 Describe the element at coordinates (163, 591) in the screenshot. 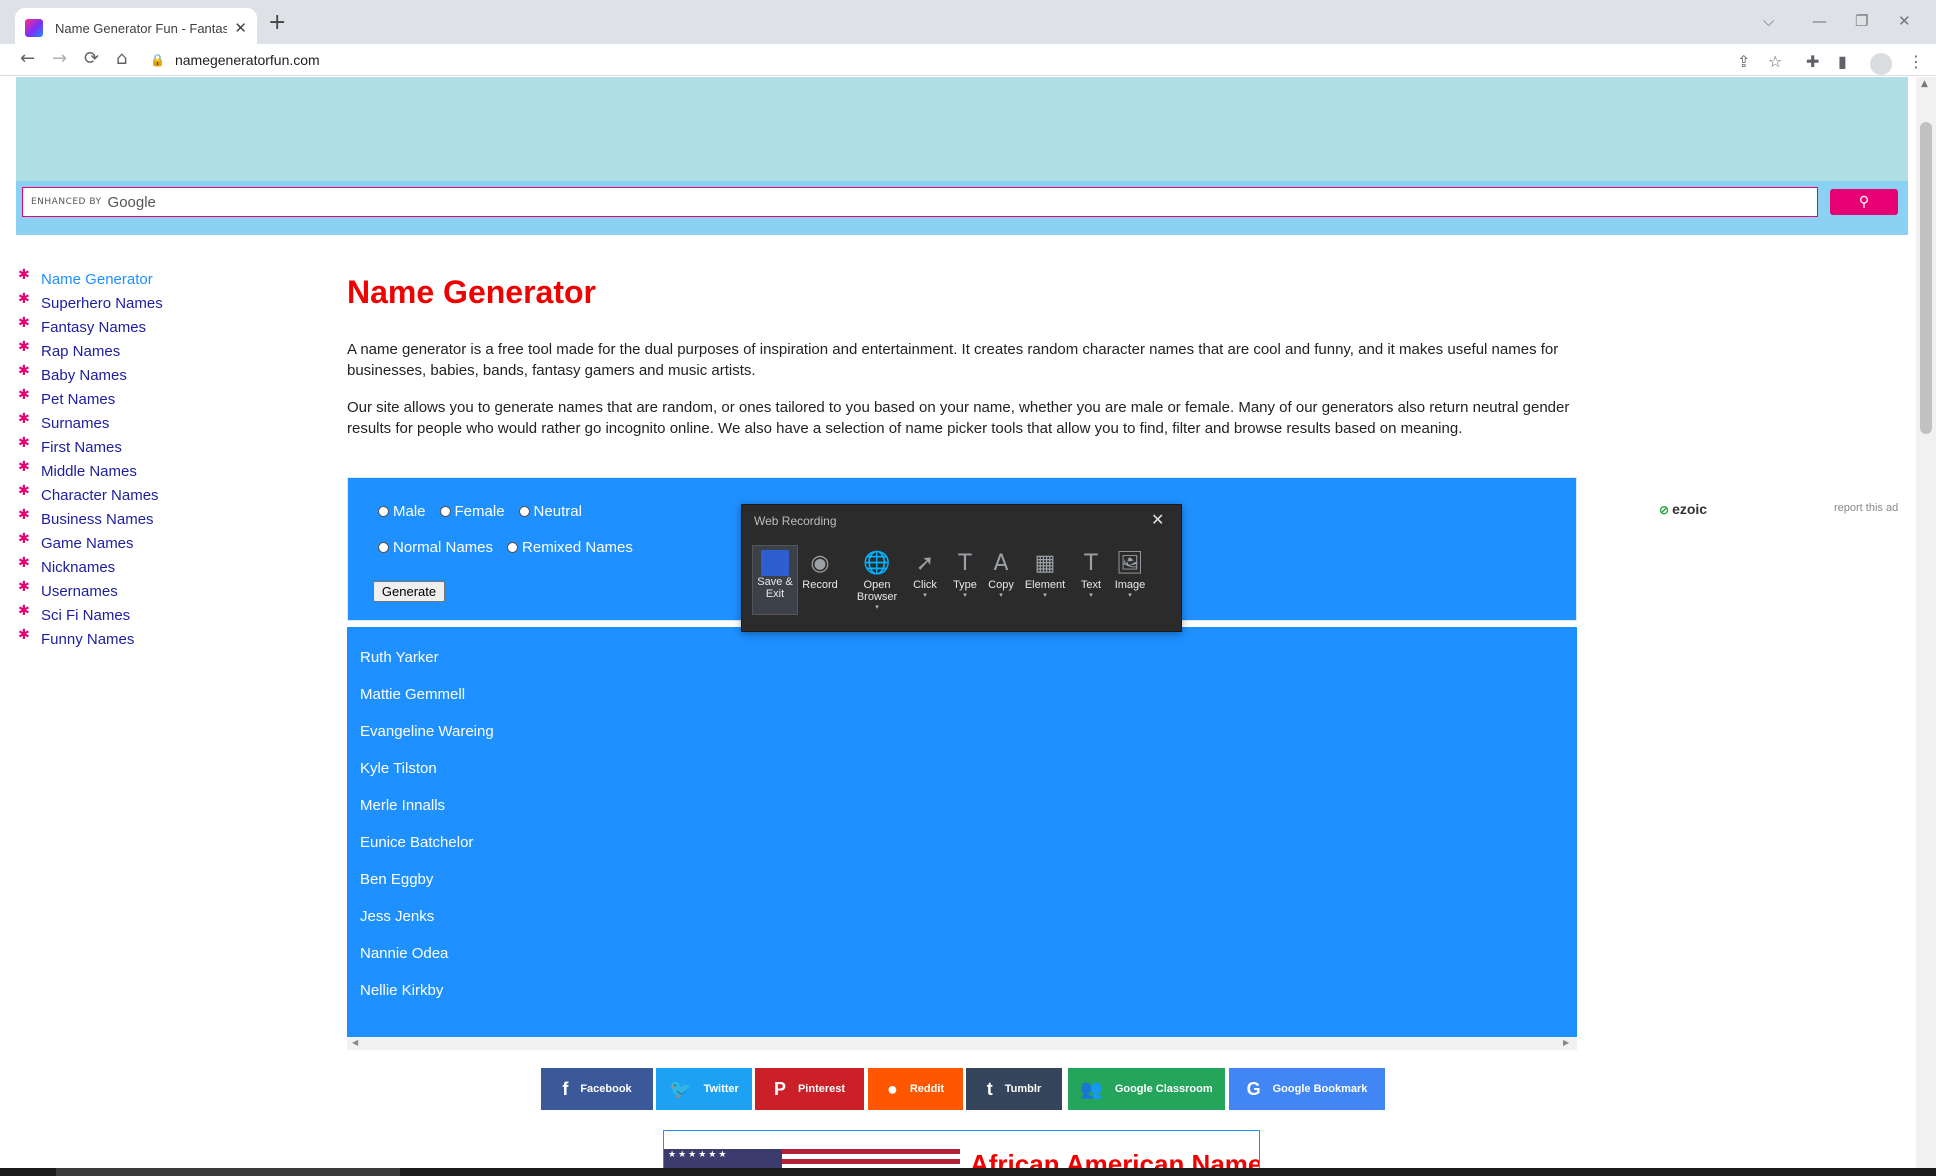

I see `sidebar-item-usernames: ✱ Usernames` at that location.